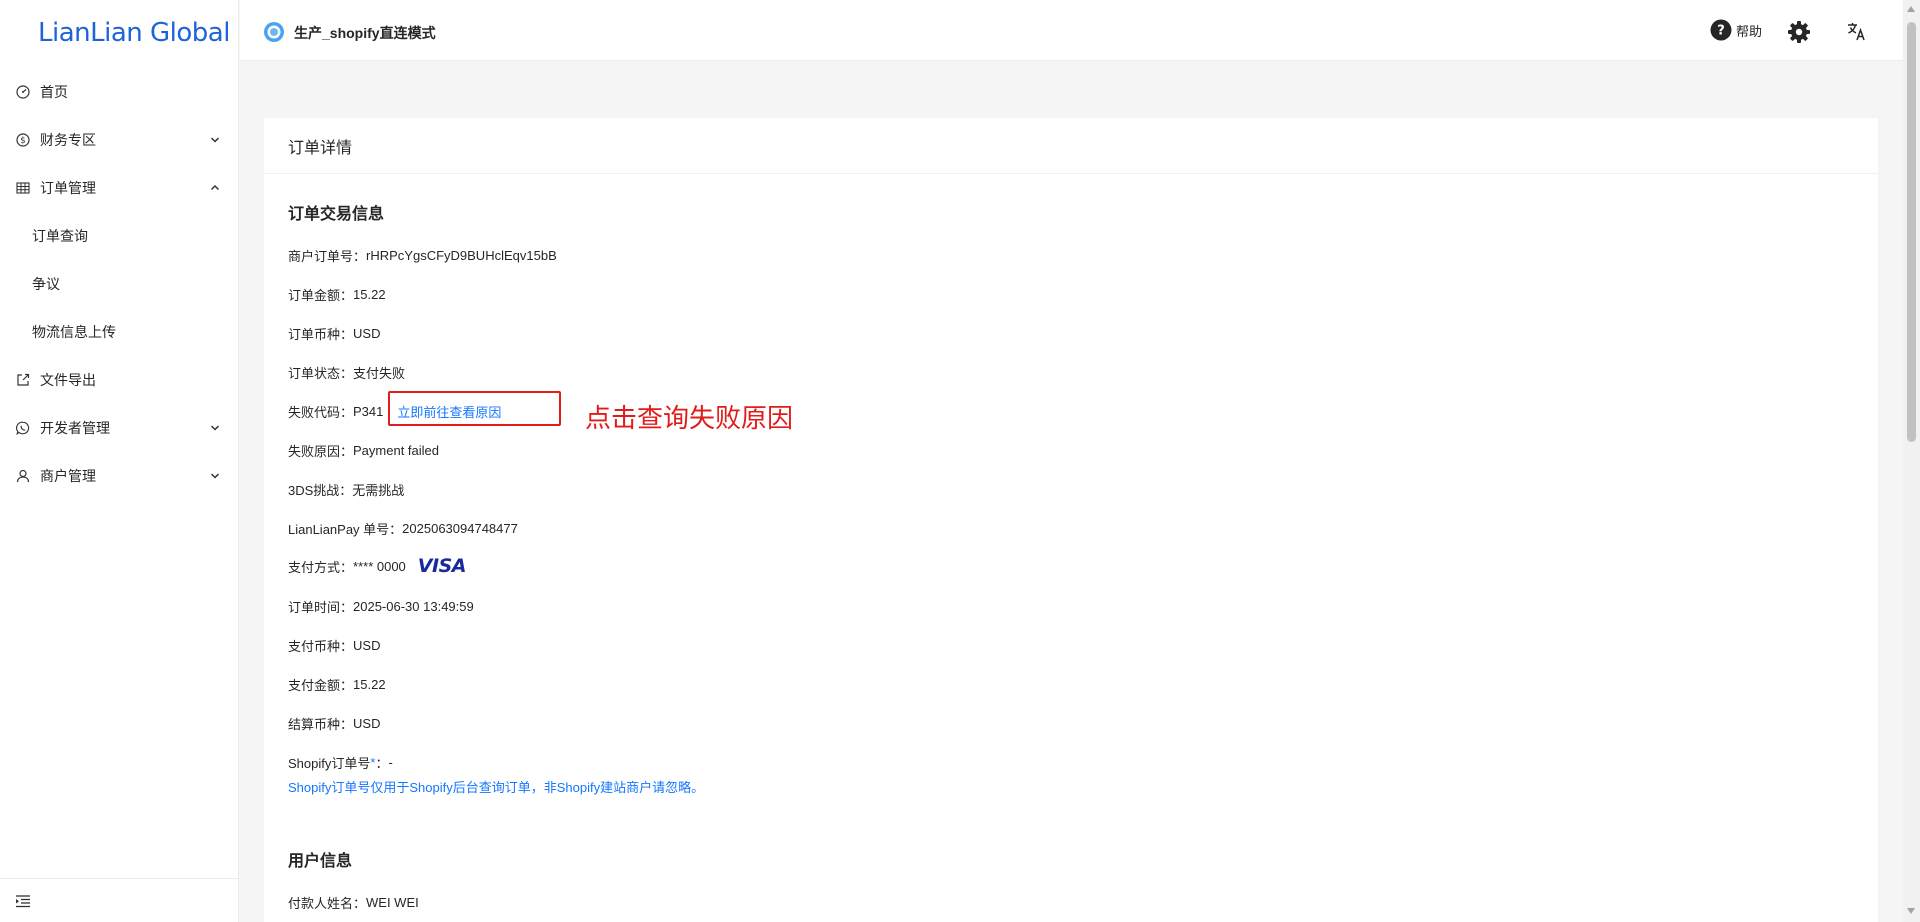 This screenshot has height=922, width=1920. I want to click on scroll-down-arrow-icon, so click(1911, 911).